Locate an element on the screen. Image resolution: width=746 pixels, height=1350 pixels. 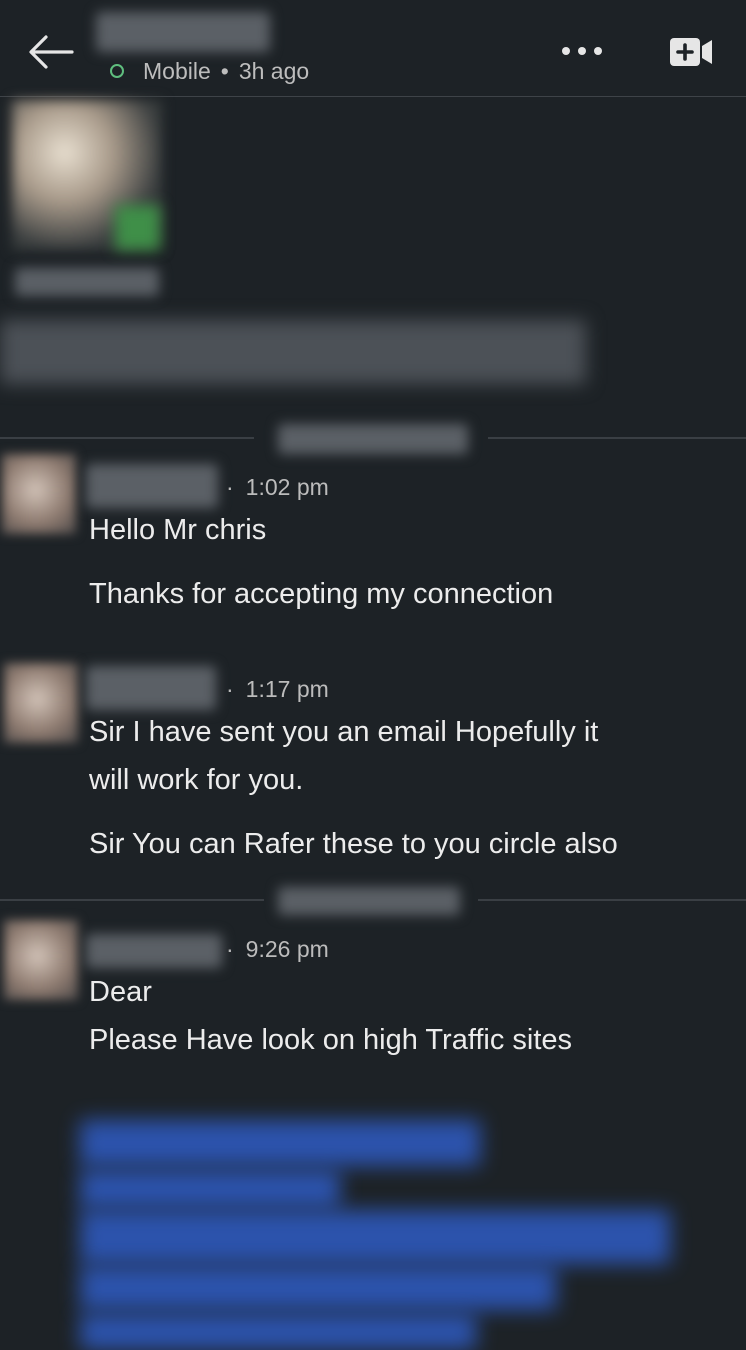
back-arrow-icon is located at coordinates (51, 52).